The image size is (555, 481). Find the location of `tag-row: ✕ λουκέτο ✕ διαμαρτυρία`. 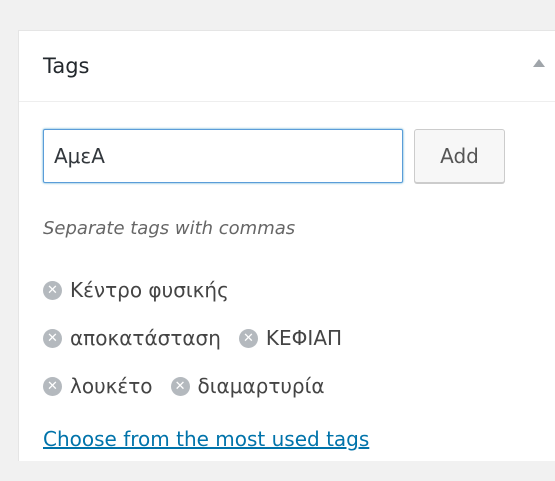

tag-row: ✕ λουκέτο ✕ διαμαρτυρία is located at coordinates (293, 386).